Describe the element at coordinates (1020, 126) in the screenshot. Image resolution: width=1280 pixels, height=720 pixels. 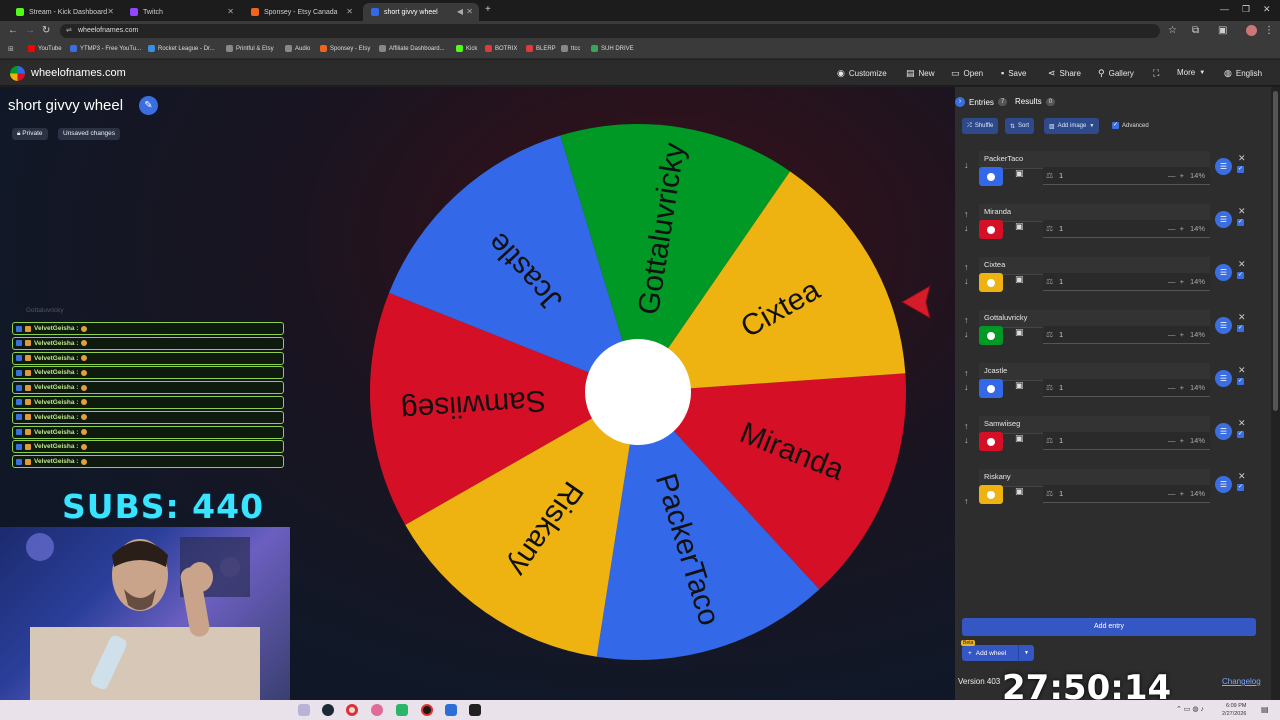
I see `sort-button: ⇅ Sort` at that location.